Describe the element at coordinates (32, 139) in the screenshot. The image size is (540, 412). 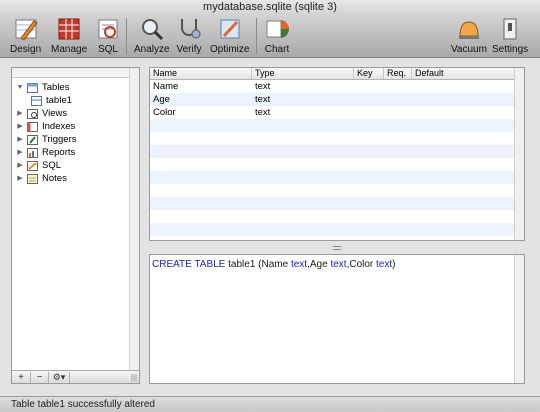
I see `triggers-icon` at that location.